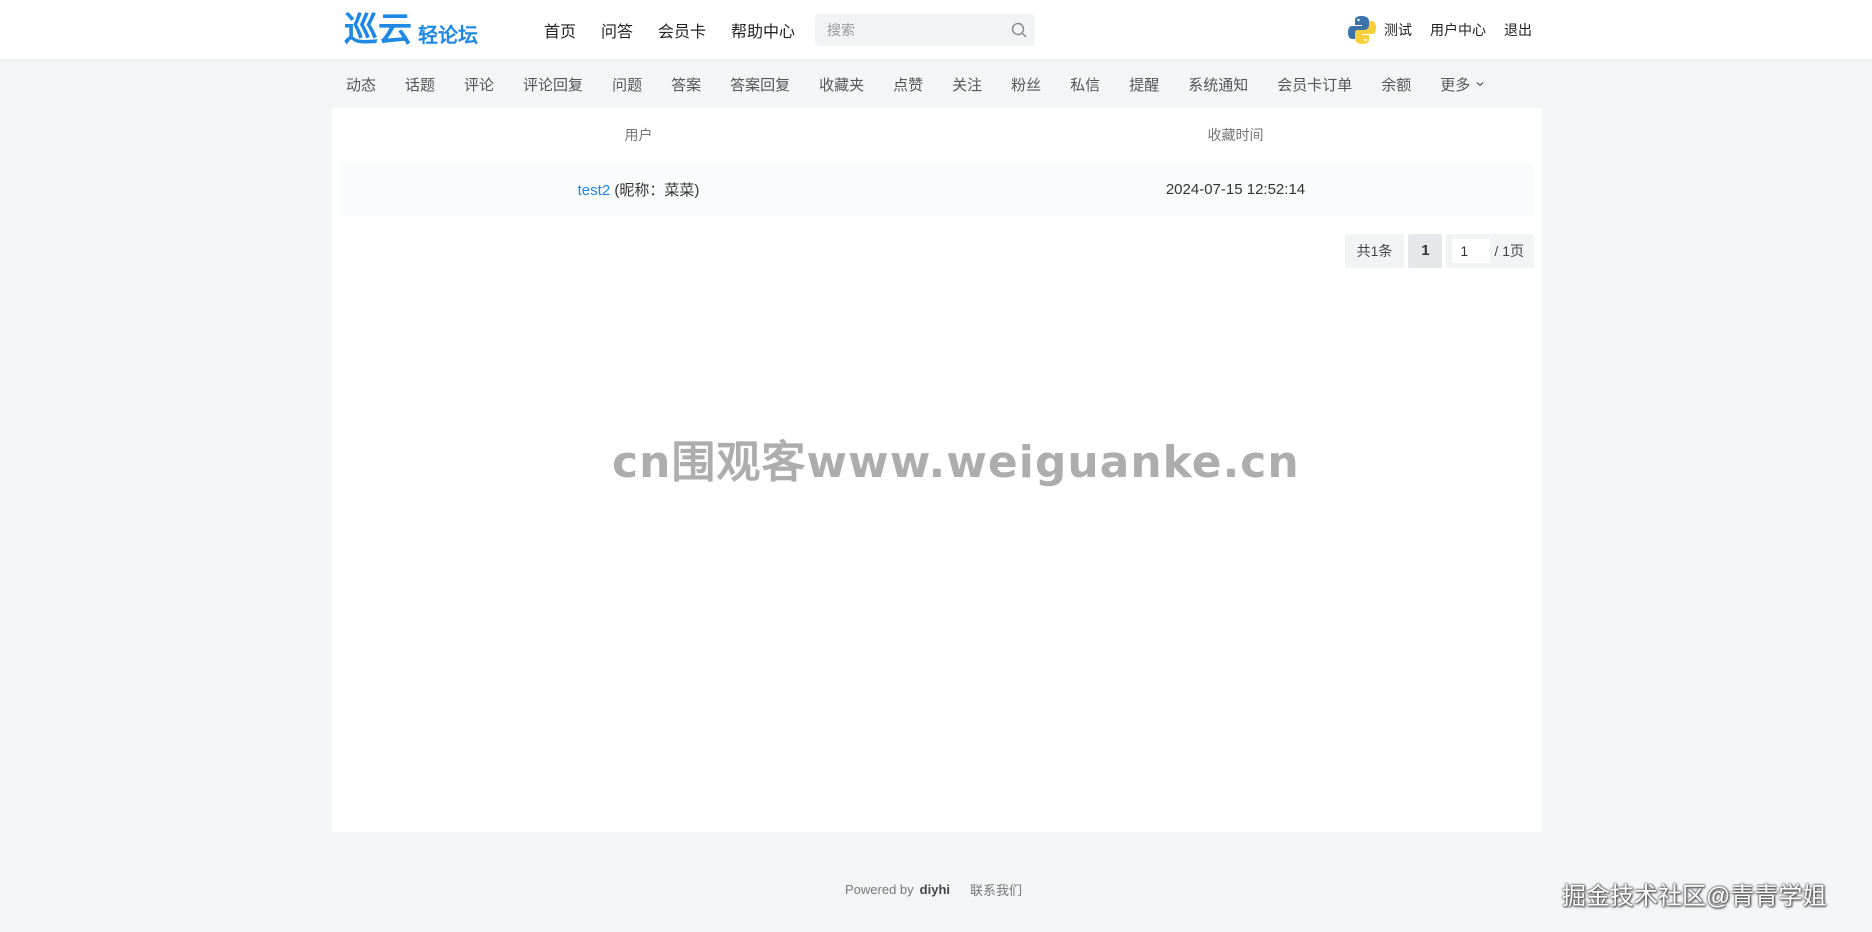 Image resolution: width=1872 pixels, height=932 pixels. I want to click on subnav-item-likes: 点赞, so click(908, 84).